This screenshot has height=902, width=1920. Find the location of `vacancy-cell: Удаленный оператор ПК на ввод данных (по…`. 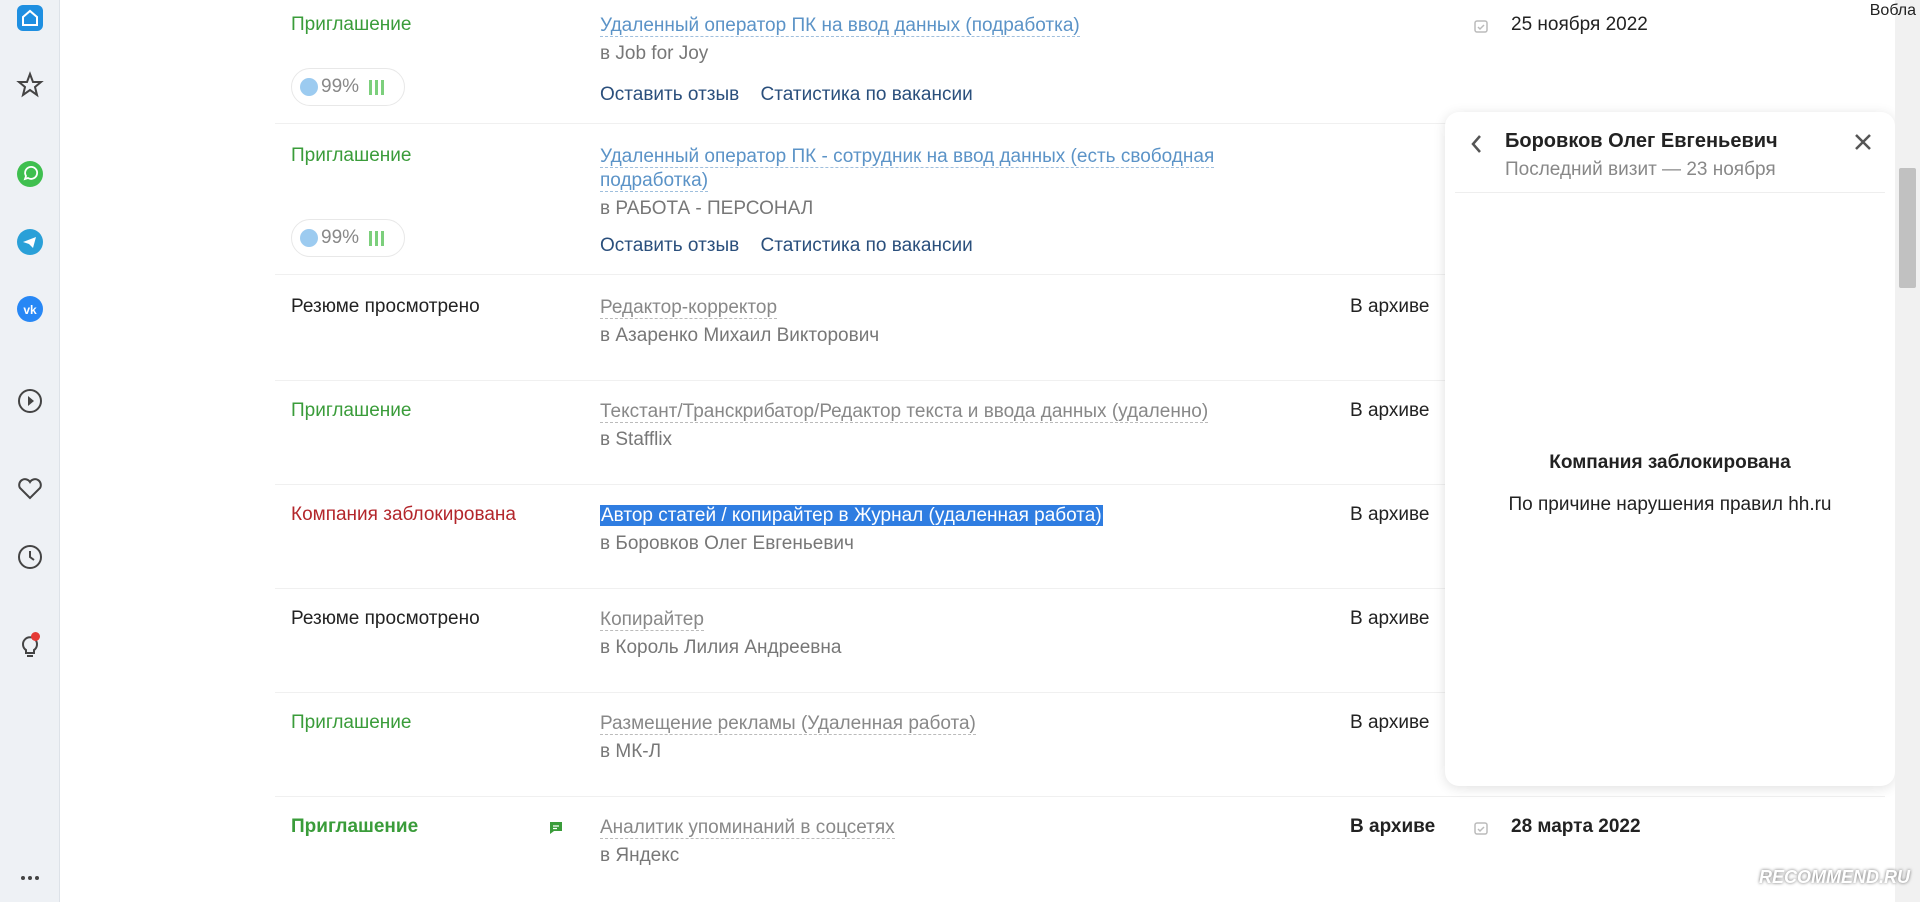

vacancy-cell: Удаленный оператор ПК на ввод данных (по… is located at coordinates (950, 40).